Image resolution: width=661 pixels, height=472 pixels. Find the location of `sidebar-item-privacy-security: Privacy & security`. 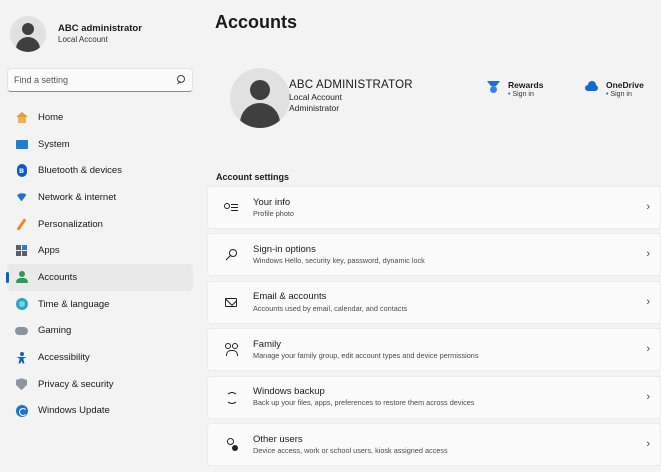

sidebar-item-privacy-security: Privacy & security is located at coordinates (100, 384).